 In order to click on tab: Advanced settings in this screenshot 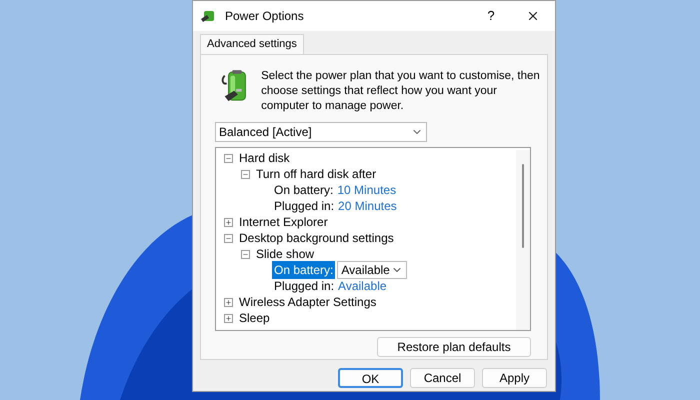, I will do `click(252, 44)`.